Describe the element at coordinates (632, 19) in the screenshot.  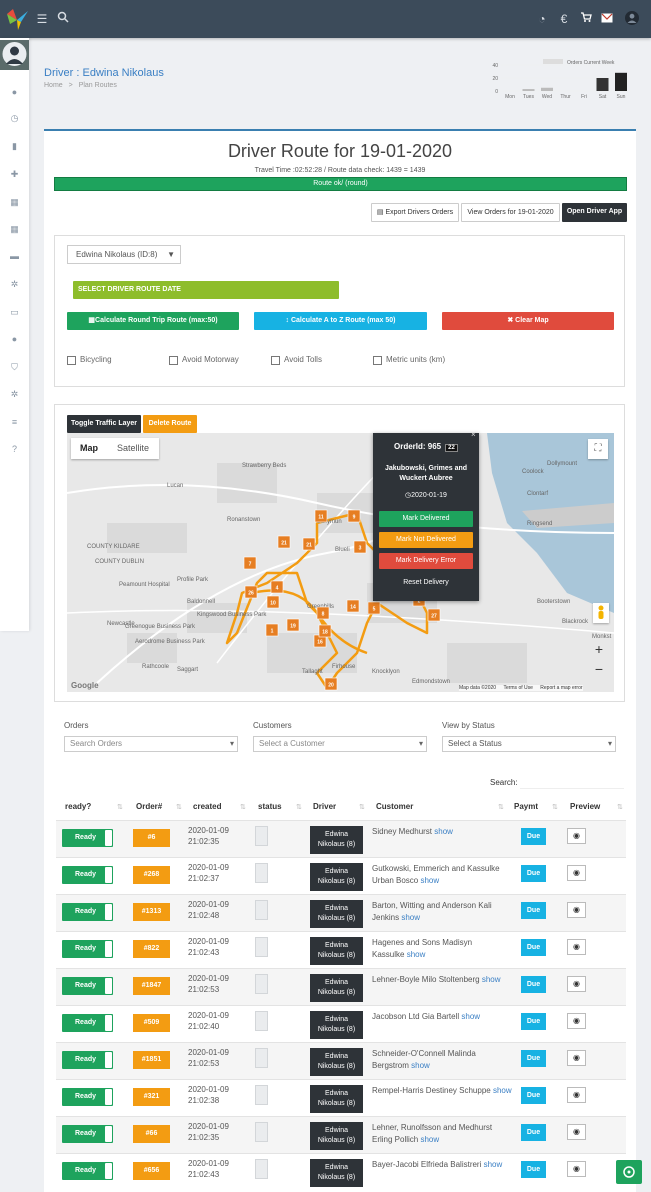
I see `user-icon` at that location.